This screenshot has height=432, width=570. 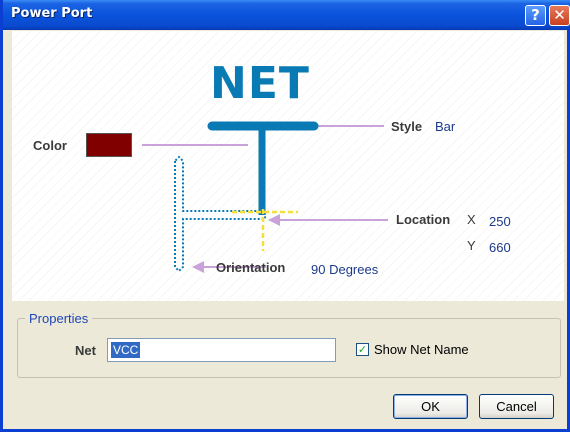 I want to click on orientation-label: Orientation, so click(x=251, y=267).